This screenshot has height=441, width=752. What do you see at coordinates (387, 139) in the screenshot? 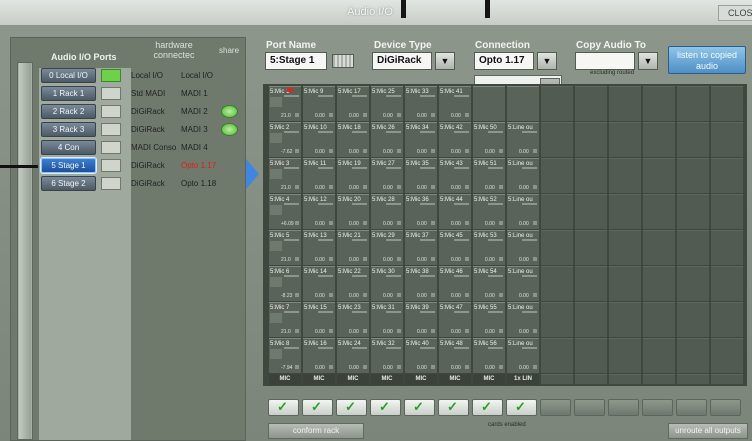
I see `channel-cell: 5:Mic 26 0.00` at bounding box center [387, 139].